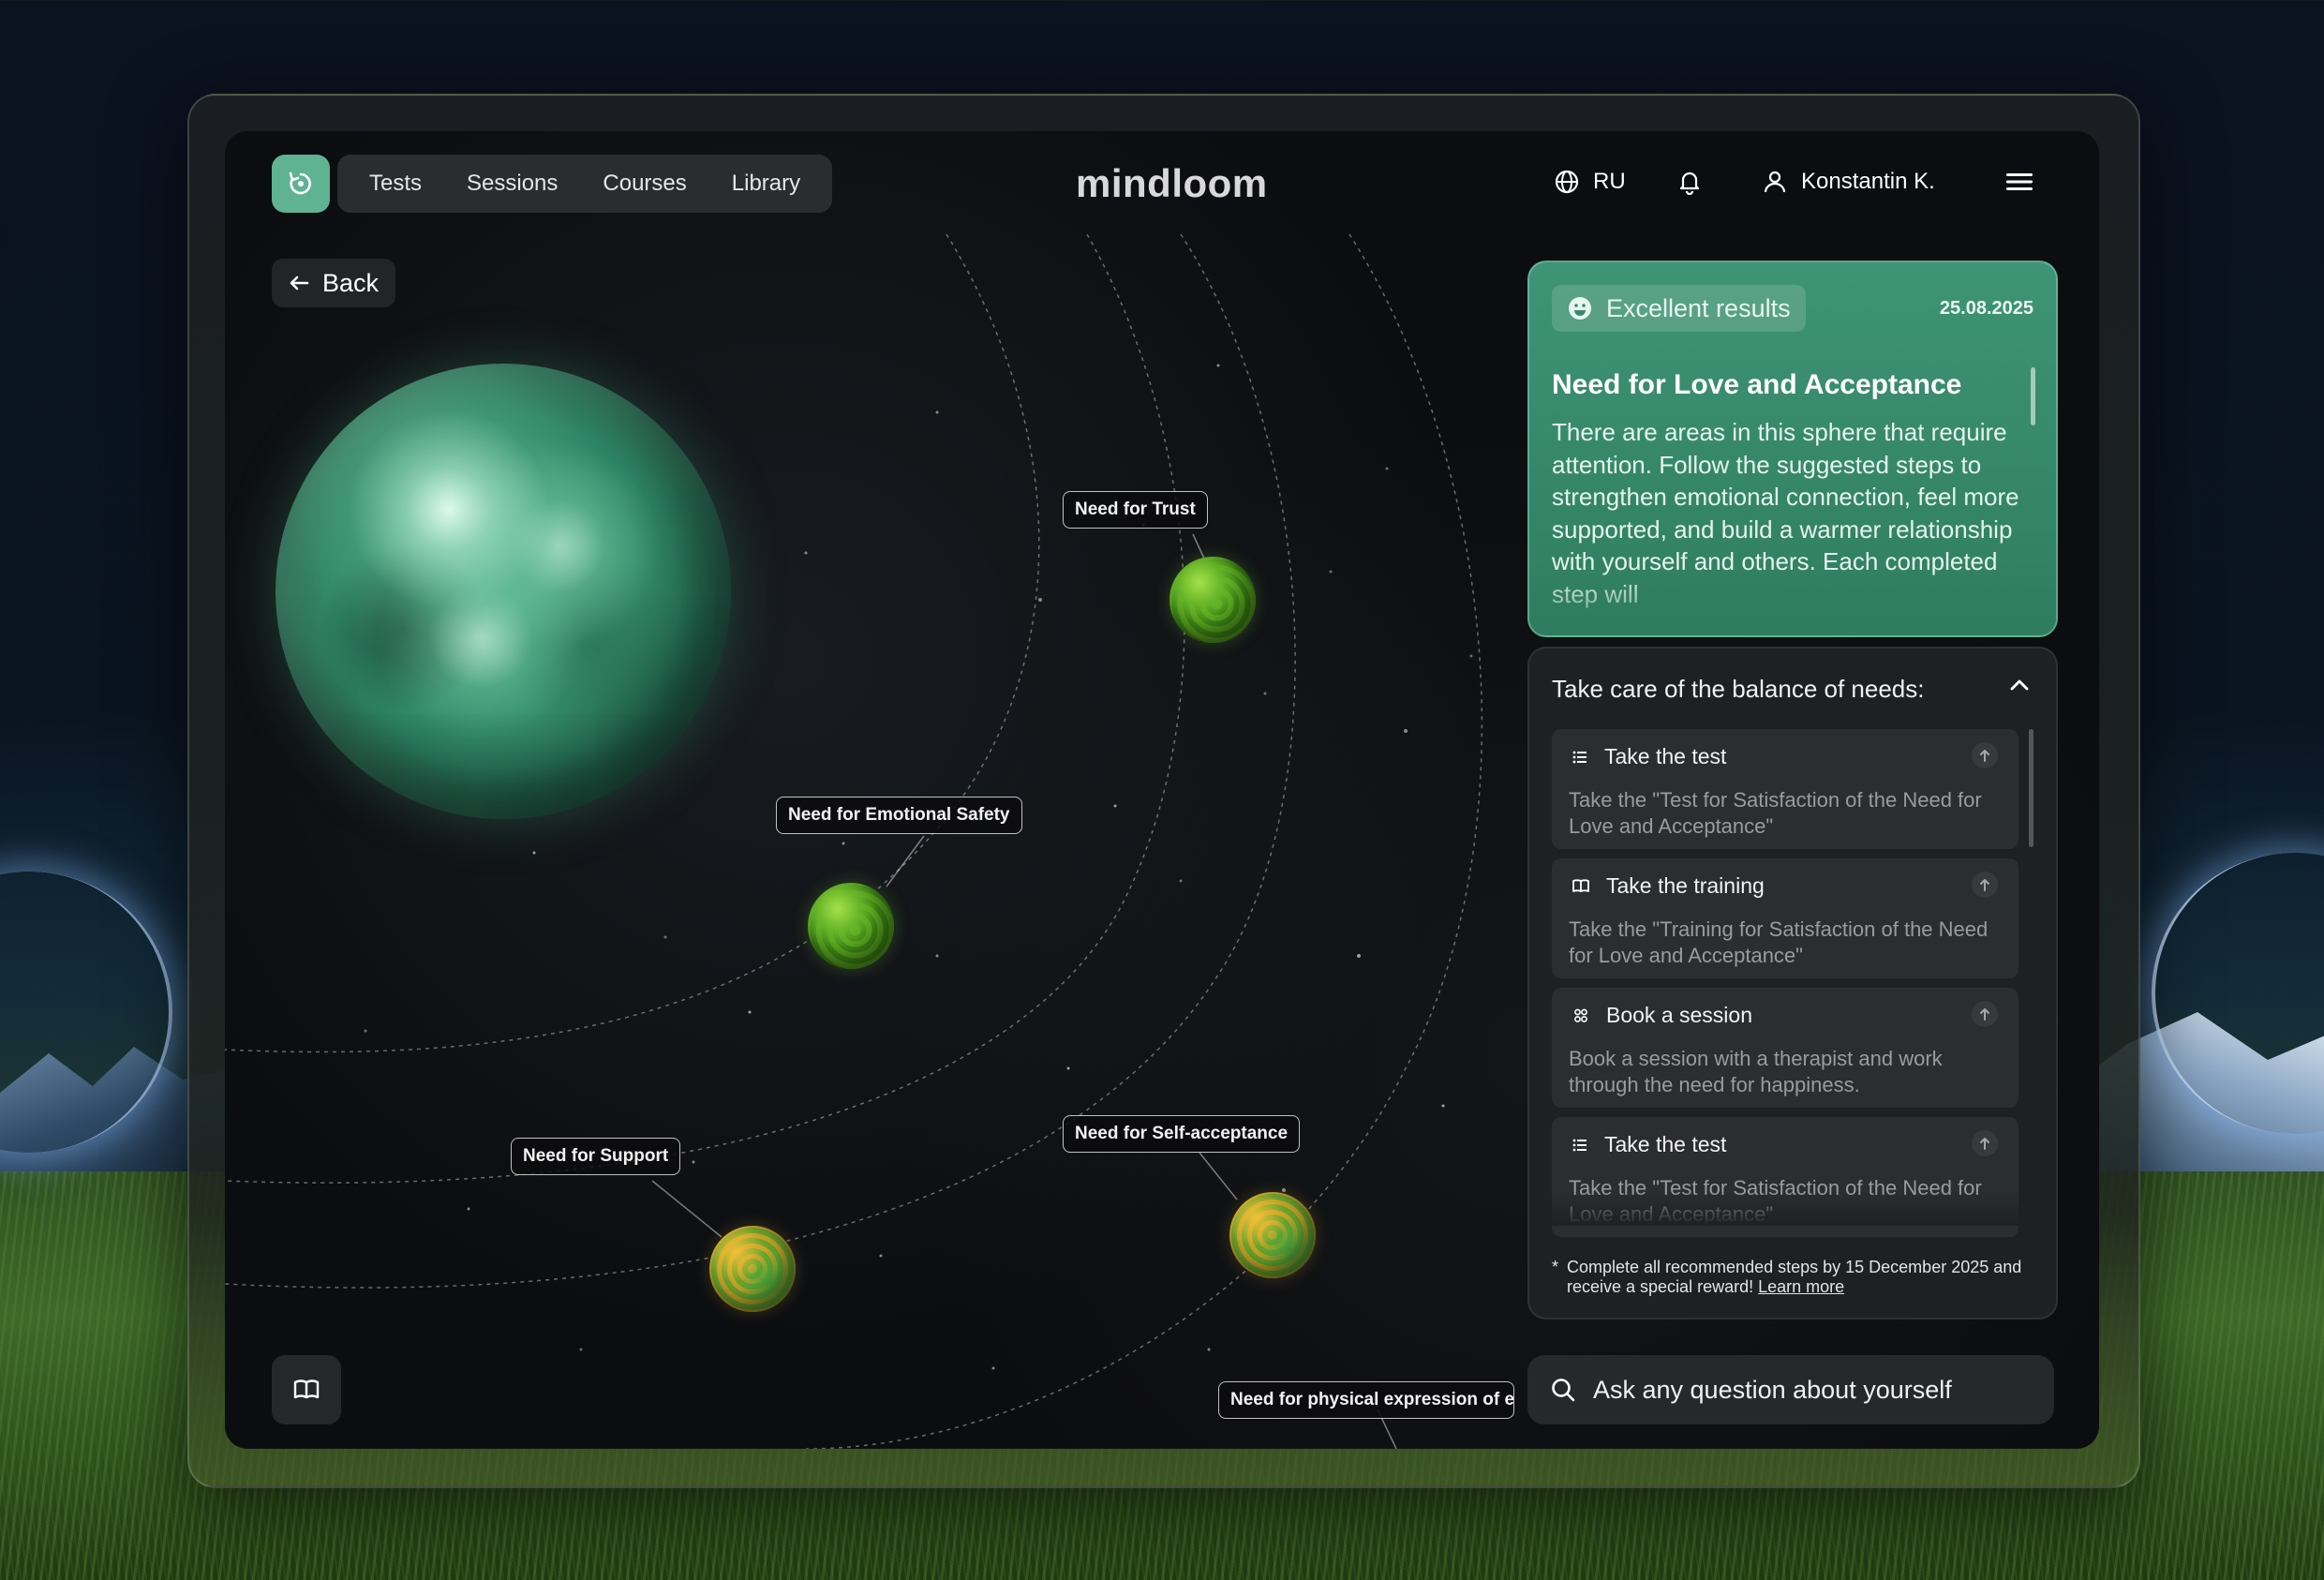 The image size is (2324, 1580). Describe the element at coordinates (1366, 1400) in the screenshot. I see `tag-need-for-physical-expression: Need for physical expression of em` at that location.